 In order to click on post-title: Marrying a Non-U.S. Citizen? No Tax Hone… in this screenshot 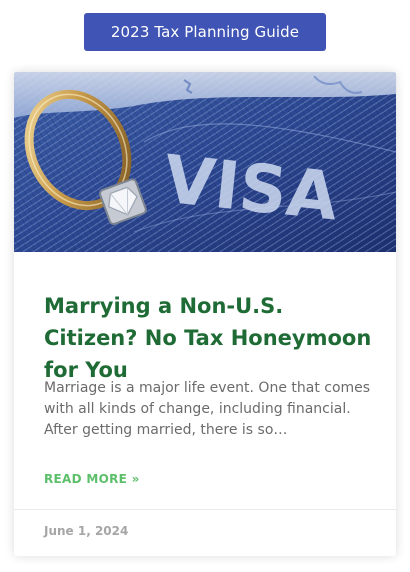, I will do `click(209, 338)`.